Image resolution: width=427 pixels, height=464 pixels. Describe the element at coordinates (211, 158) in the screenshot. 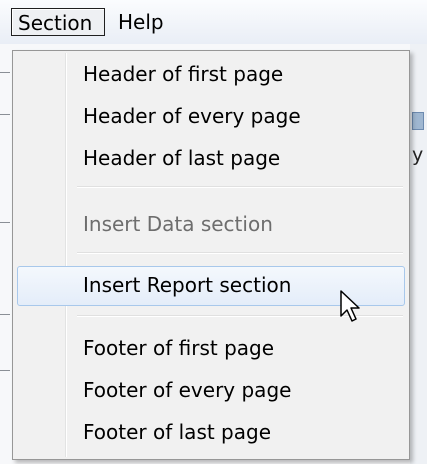

I see `menu-item-header-last-page: Header of last page` at that location.